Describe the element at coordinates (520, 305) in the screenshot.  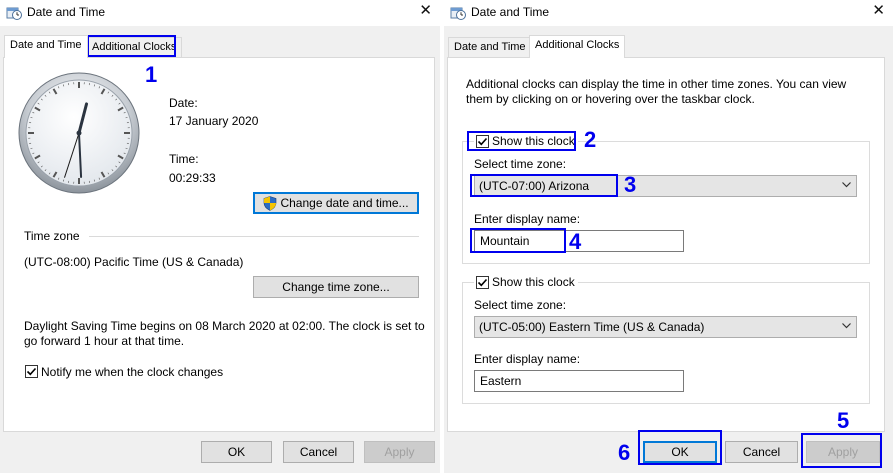
I see `clock2-timezone-label: Select time zone:` at that location.